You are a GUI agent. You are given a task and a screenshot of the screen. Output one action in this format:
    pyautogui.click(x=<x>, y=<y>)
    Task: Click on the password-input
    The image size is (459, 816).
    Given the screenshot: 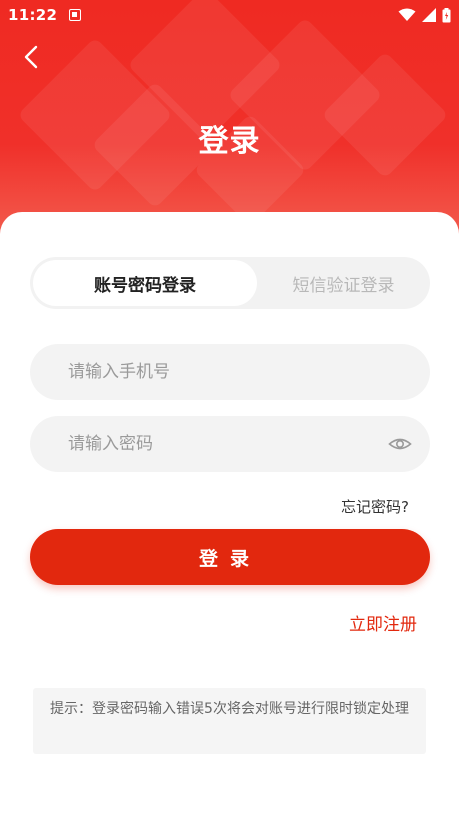 What is the action you would take?
    pyautogui.click(x=230, y=444)
    